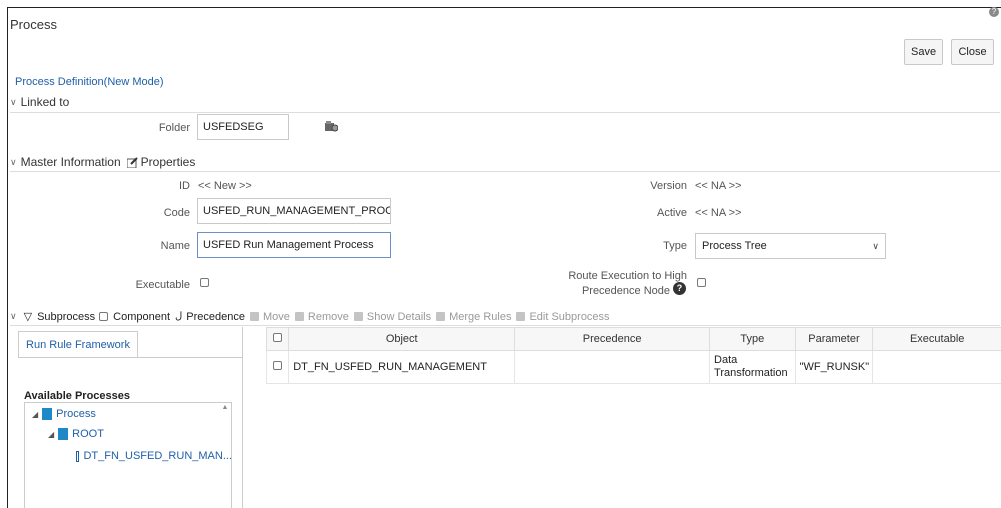 The image size is (1001, 508). What do you see at coordinates (78, 456) in the screenshot?
I see `document-icon` at bounding box center [78, 456].